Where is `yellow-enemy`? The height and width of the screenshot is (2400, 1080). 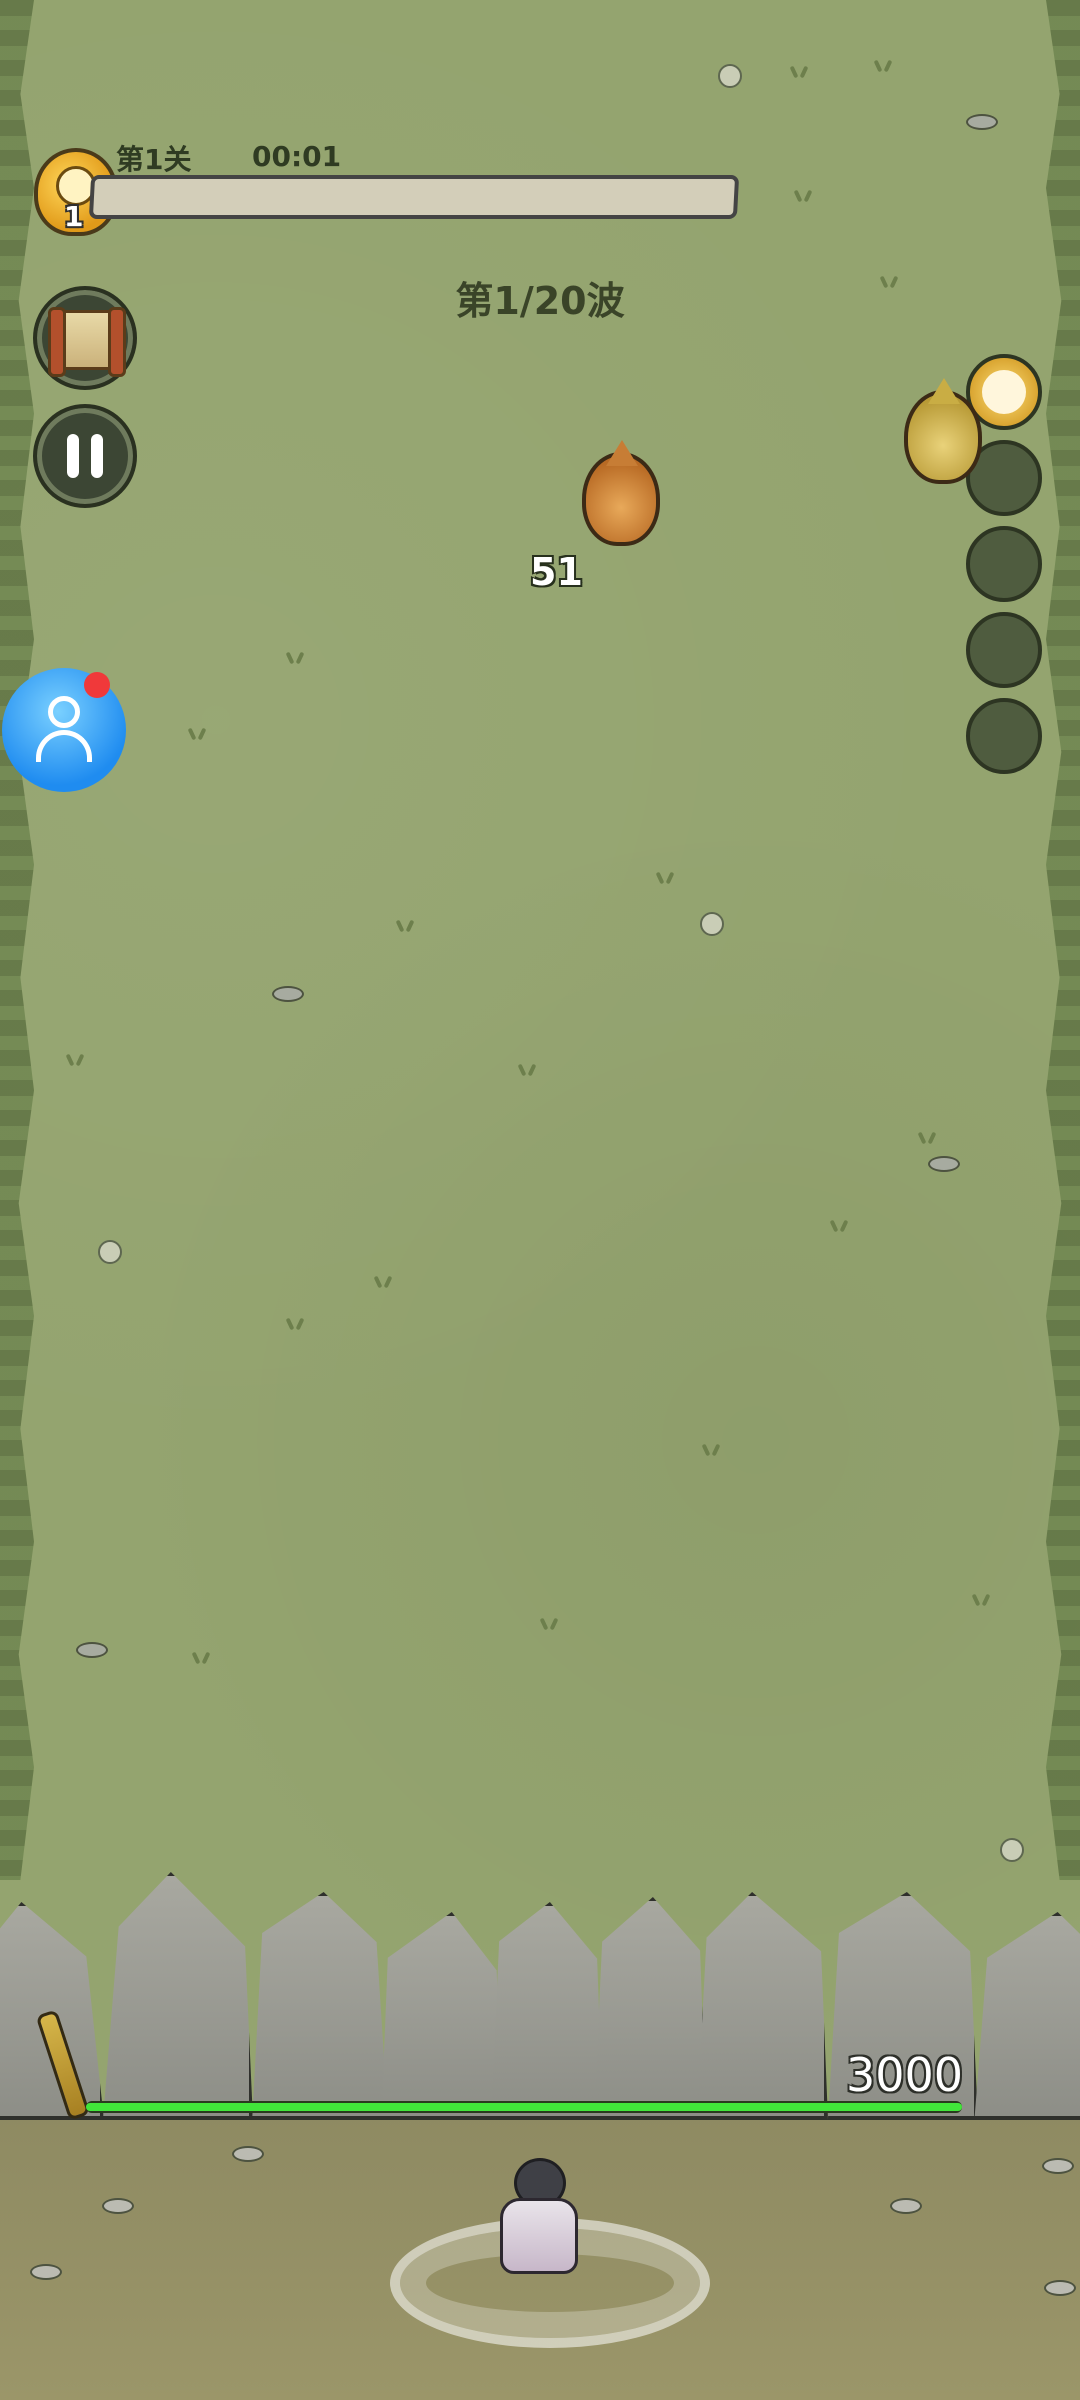
yellow-enemy is located at coordinates (943, 431).